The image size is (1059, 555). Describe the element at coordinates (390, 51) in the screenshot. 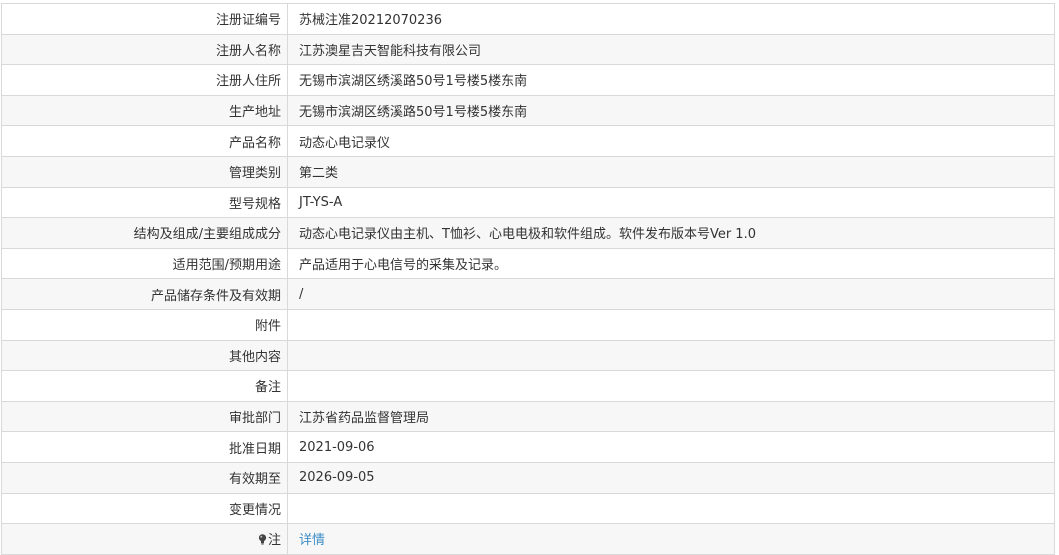

I see `field-value: 江苏澳星吉天智能科技有限公司` at that location.